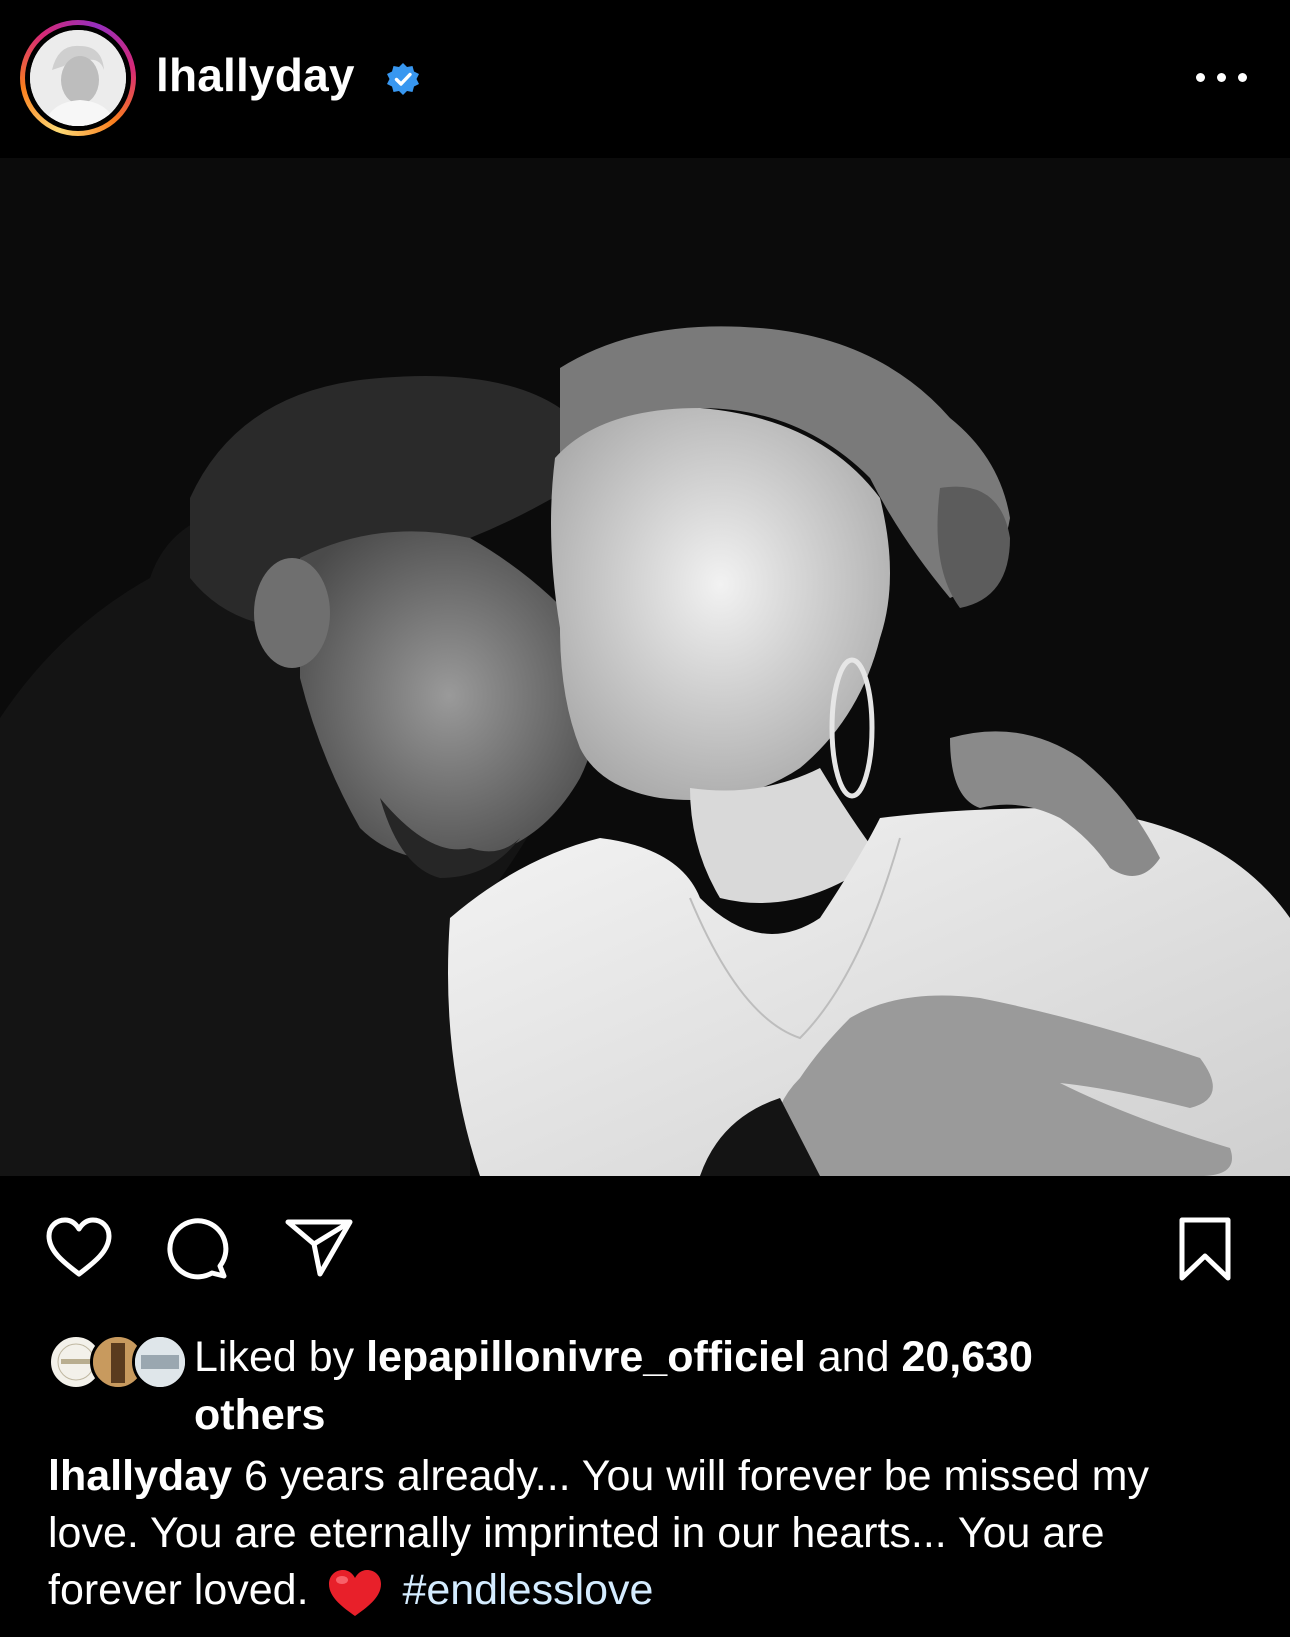 This screenshot has height=1637, width=1290. I want to click on avatar, so click(78, 78).